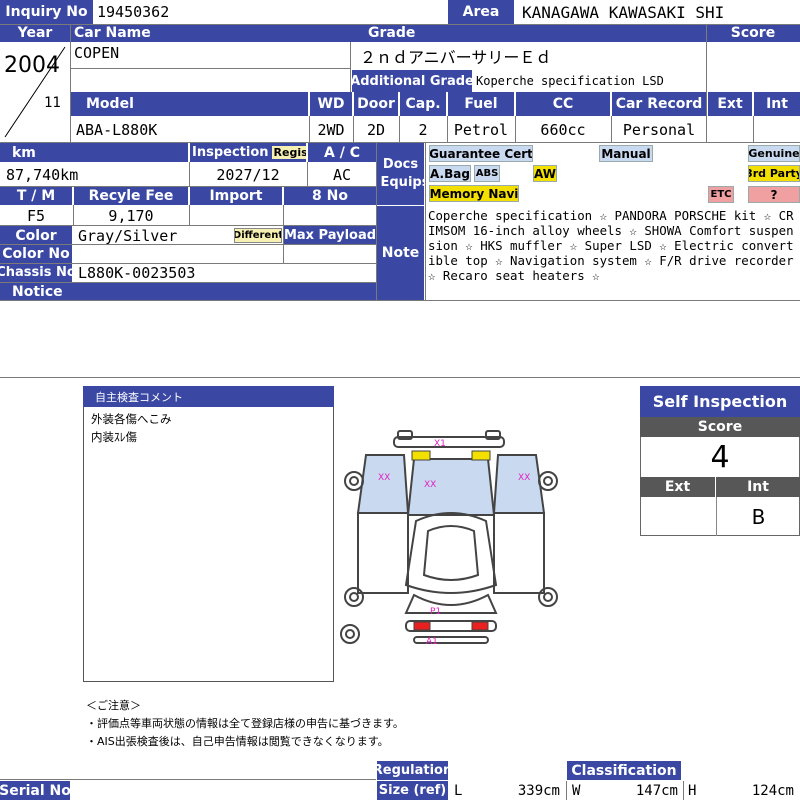 This screenshot has width=800, height=800. What do you see at coordinates (46, 12) in the screenshot?
I see `inquiry-no-label: Inquiry No` at bounding box center [46, 12].